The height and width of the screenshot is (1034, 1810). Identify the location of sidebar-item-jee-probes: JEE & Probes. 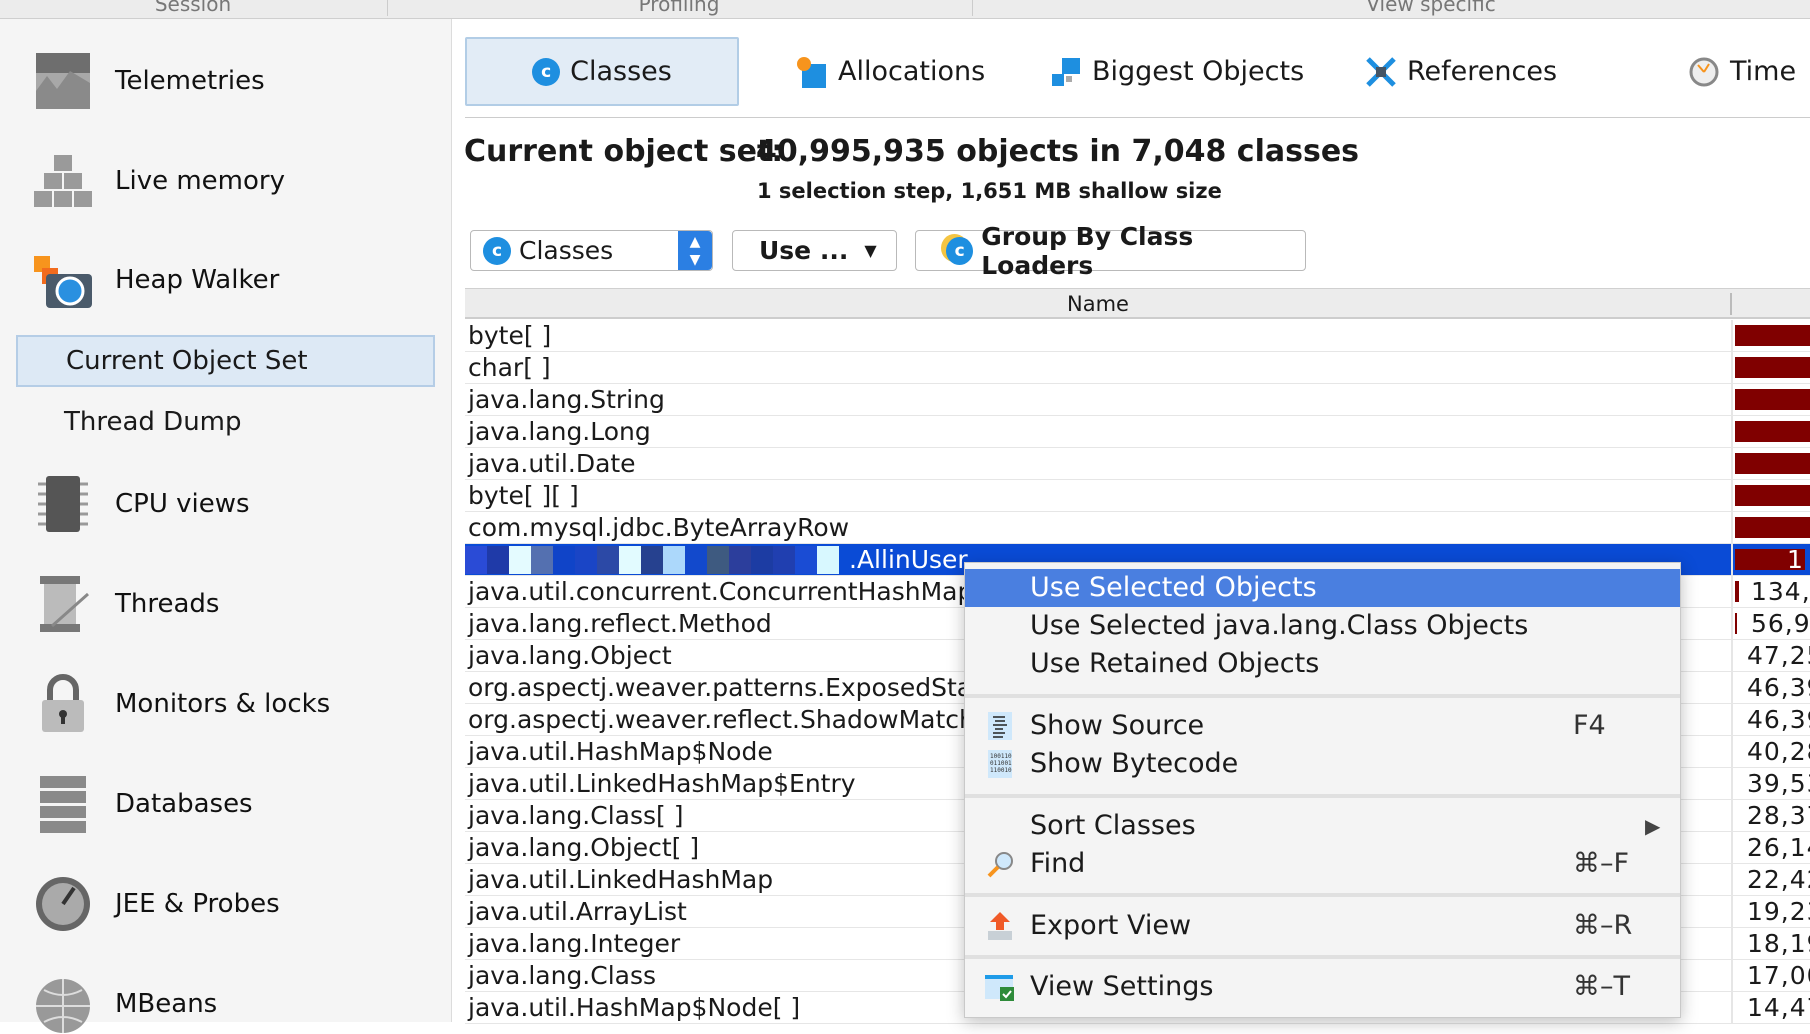
(226, 904).